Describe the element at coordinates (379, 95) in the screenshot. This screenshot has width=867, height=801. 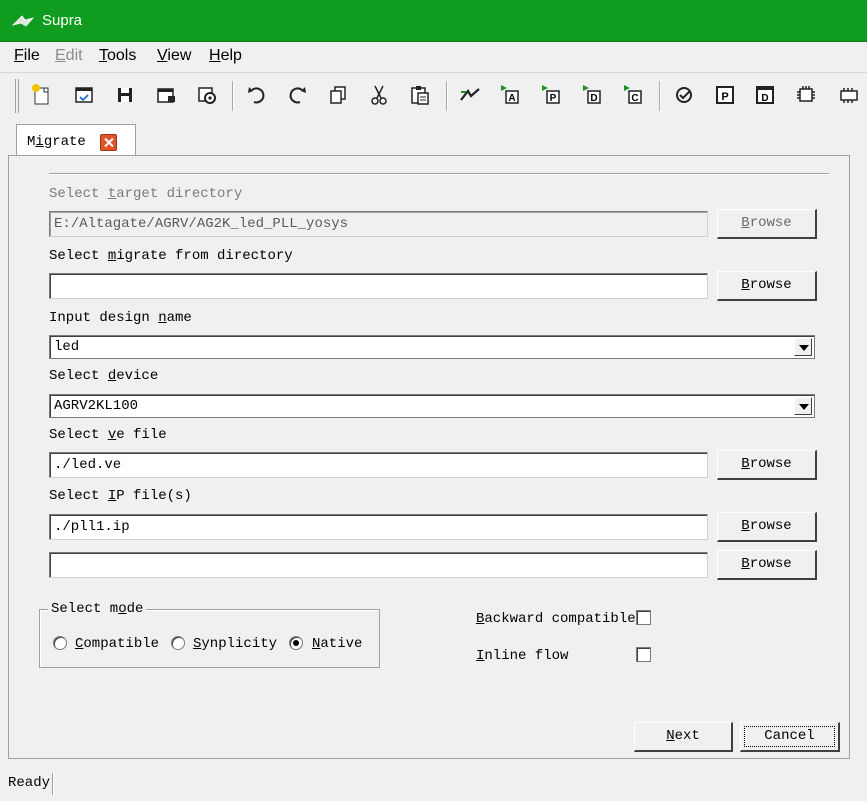
I see `cut-icon` at that location.